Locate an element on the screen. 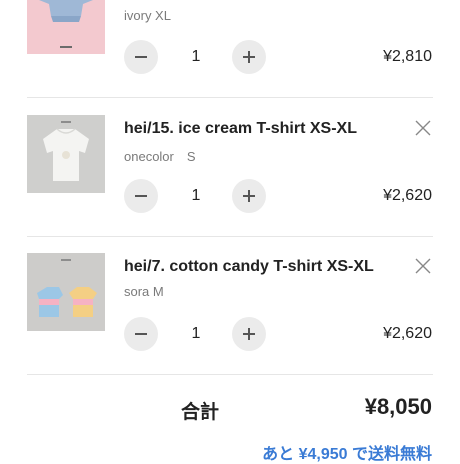  free-shipping-note: あと ¥4,950 で送料無料 is located at coordinates (347, 454).